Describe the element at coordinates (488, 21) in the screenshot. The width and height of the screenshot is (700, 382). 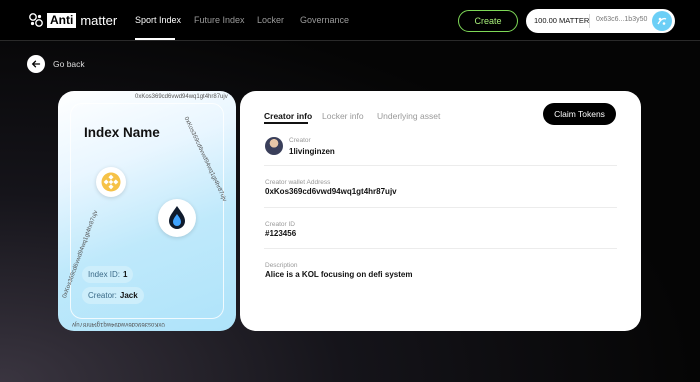
I see `create-button: Create` at that location.